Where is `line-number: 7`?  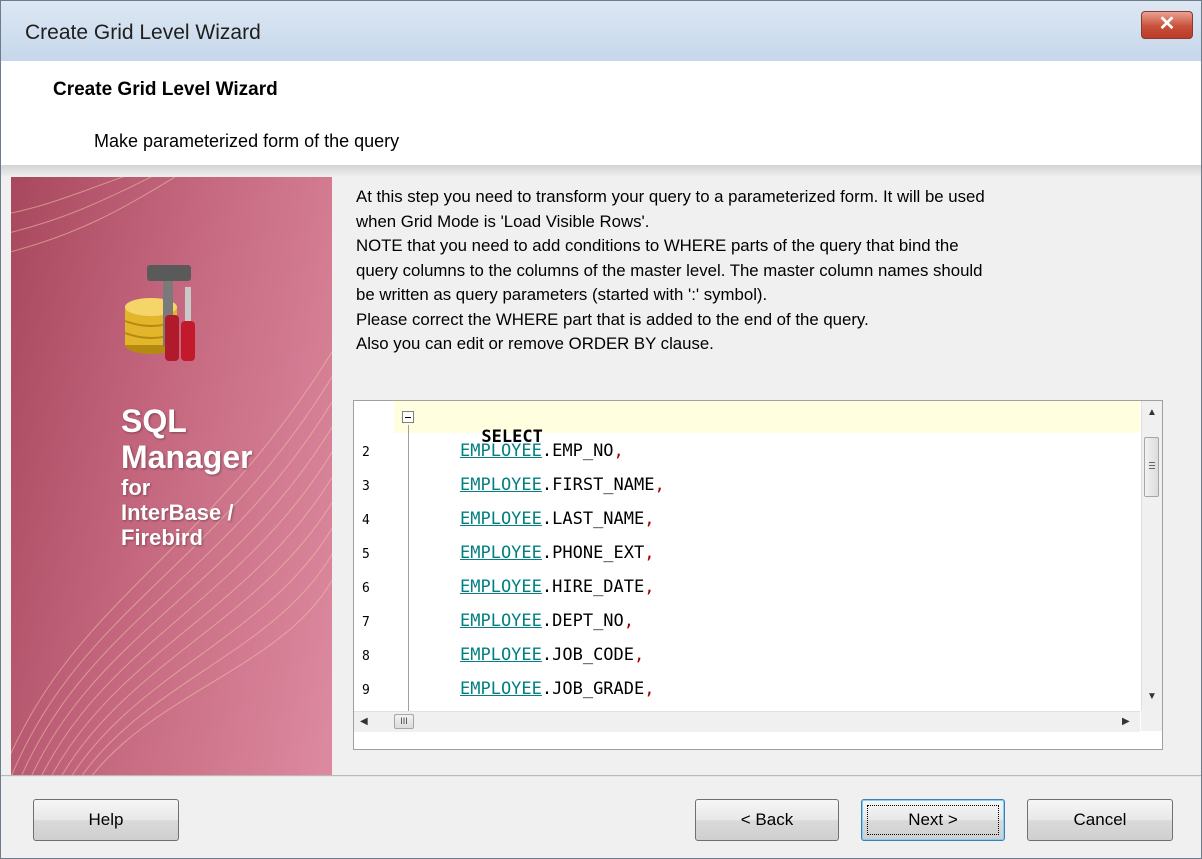
line-number: 7 is located at coordinates (366, 622).